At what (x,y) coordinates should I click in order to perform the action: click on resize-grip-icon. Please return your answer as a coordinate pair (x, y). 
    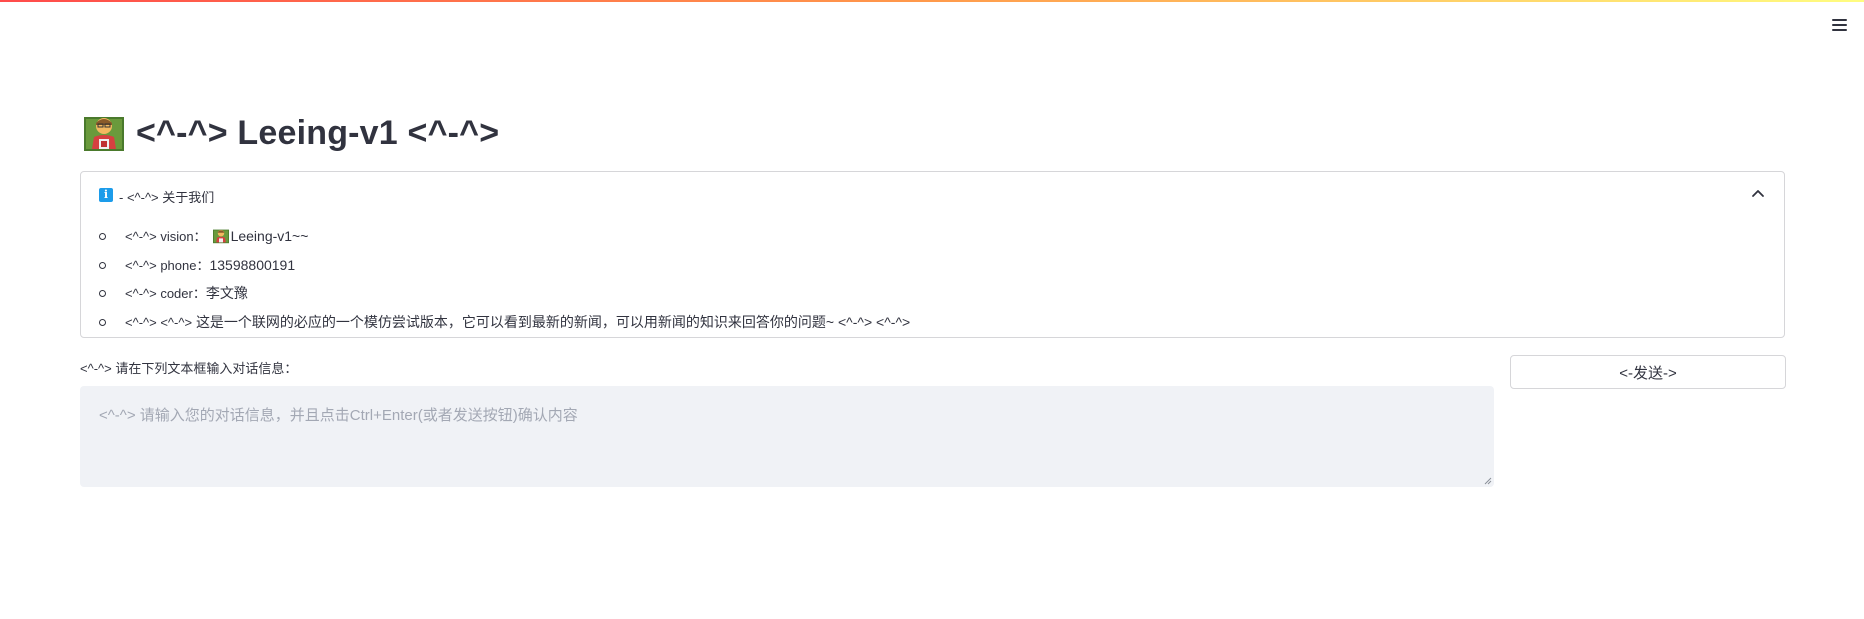
    Looking at the image, I should click on (1487, 480).